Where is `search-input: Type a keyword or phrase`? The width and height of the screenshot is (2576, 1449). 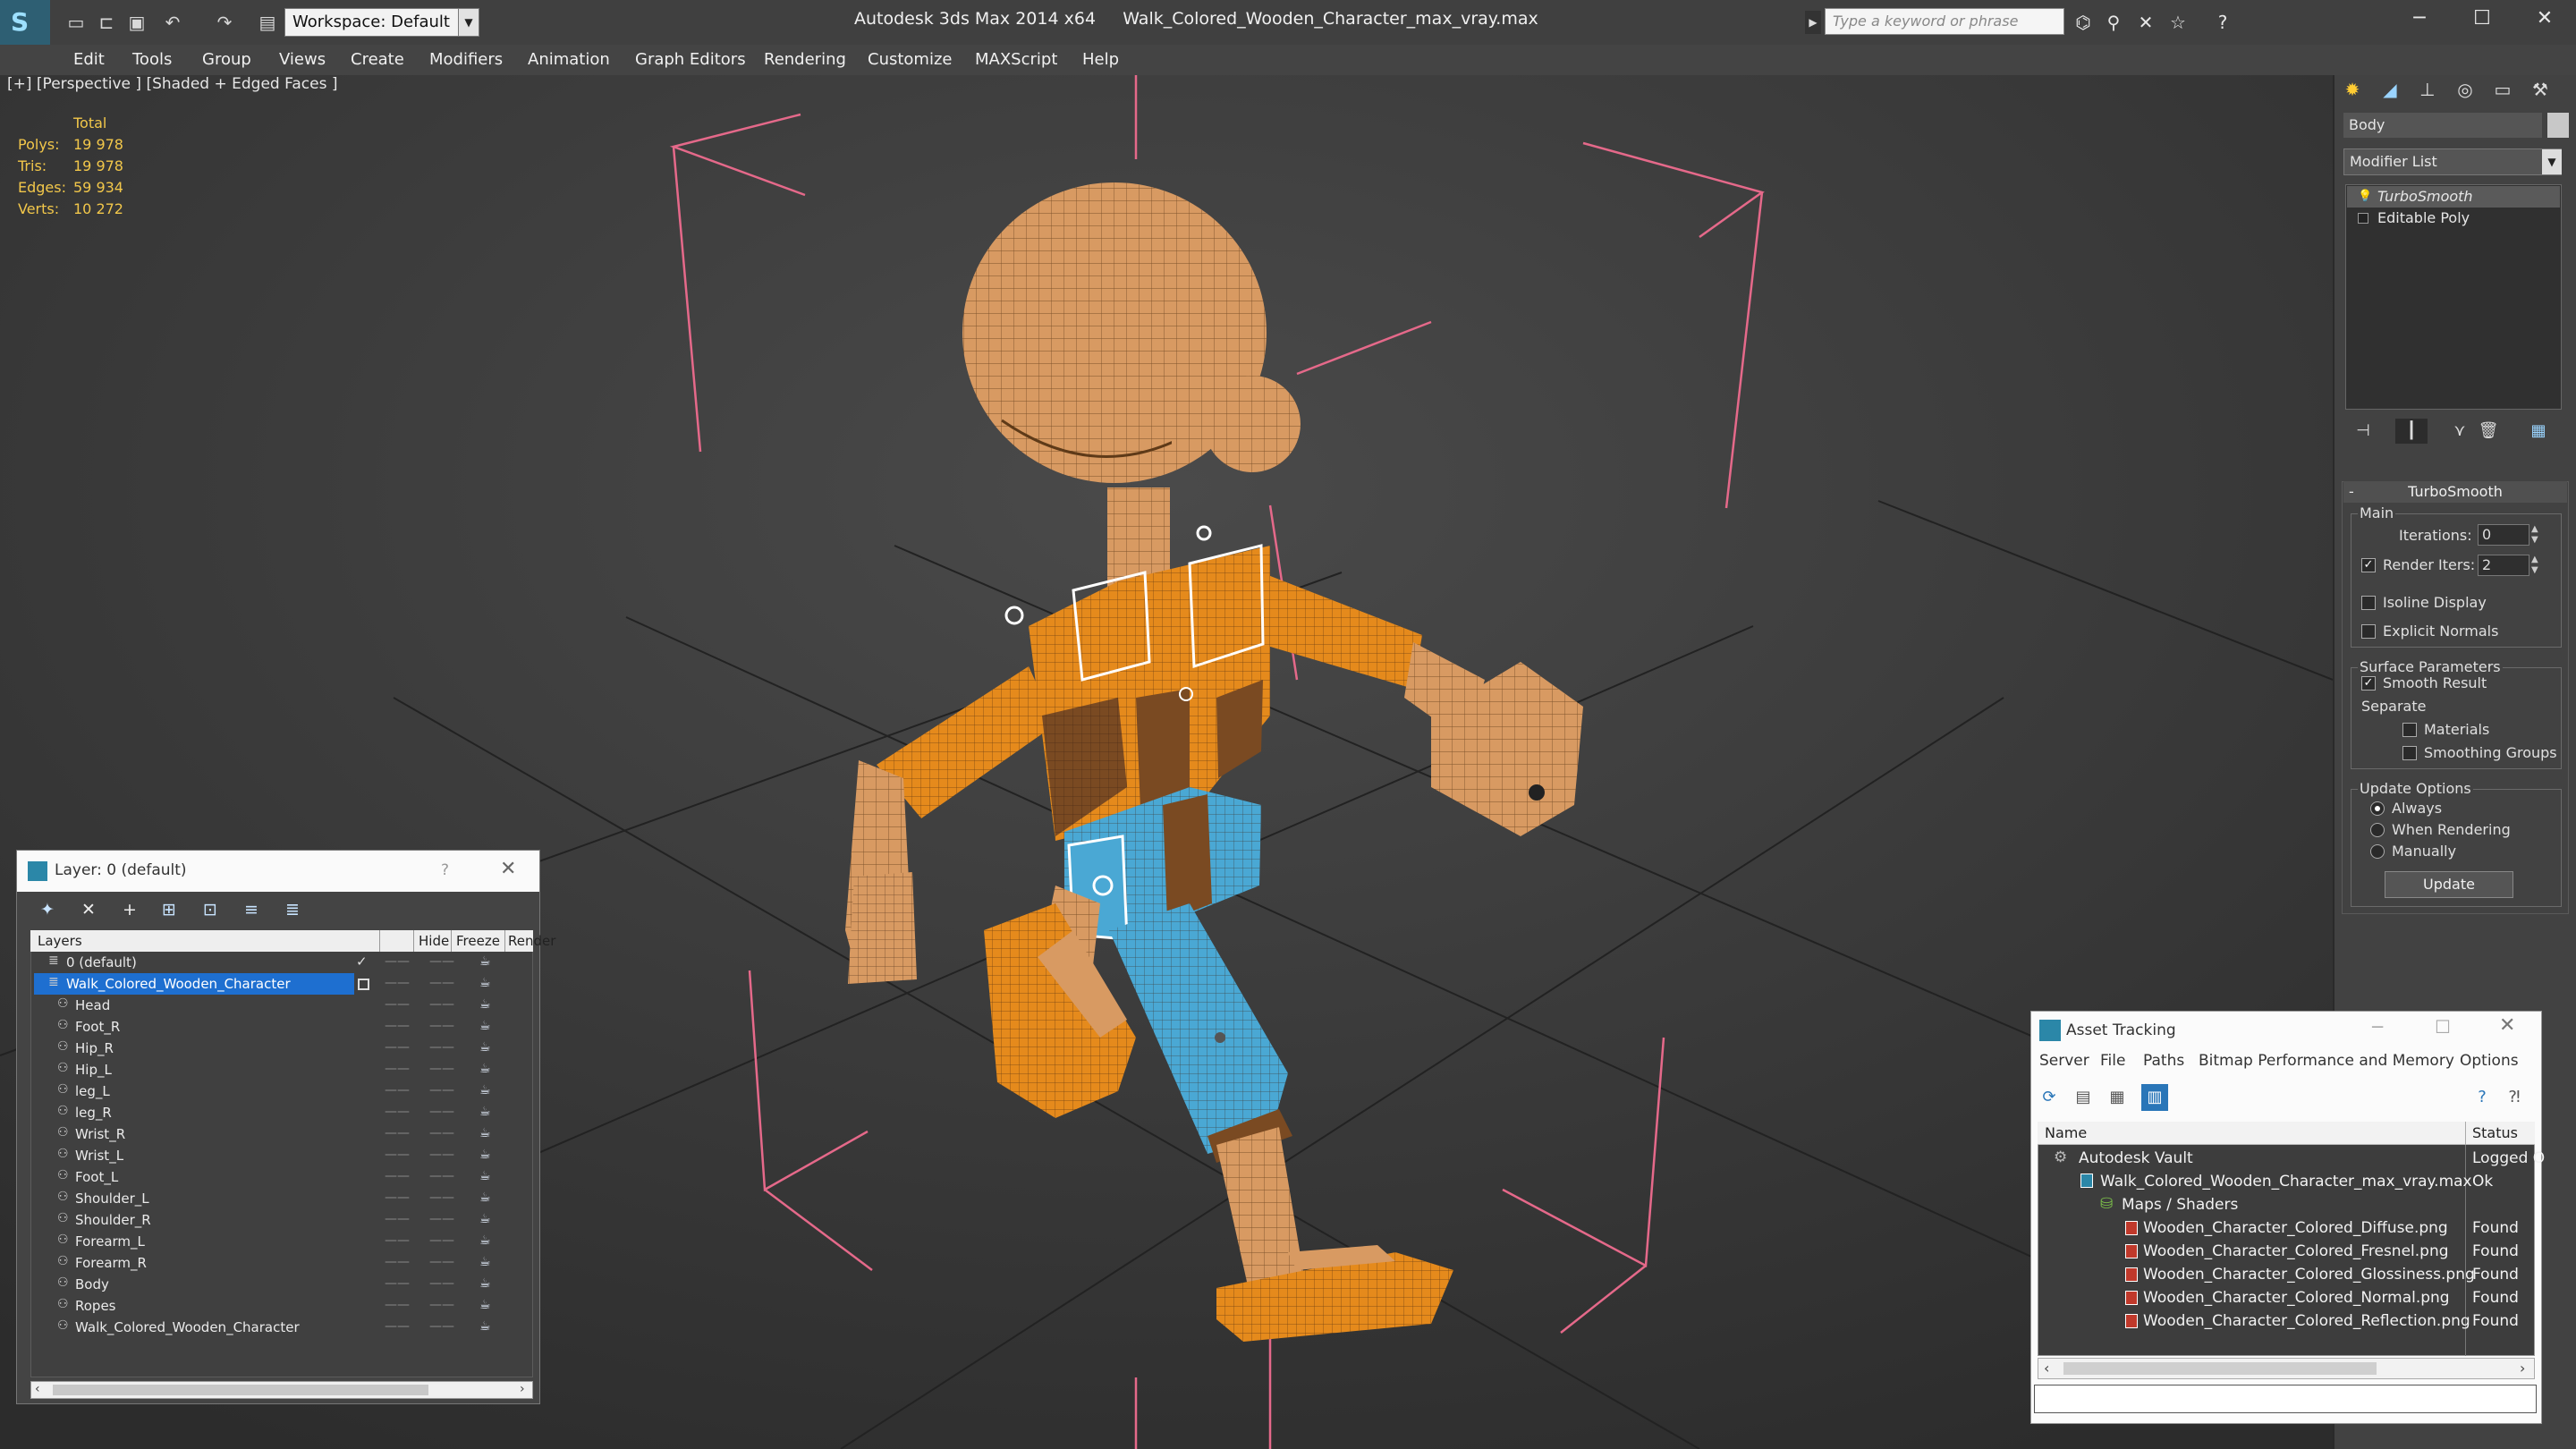 search-input: Type a keyword or phrase is located at coordinates (1944, 21).